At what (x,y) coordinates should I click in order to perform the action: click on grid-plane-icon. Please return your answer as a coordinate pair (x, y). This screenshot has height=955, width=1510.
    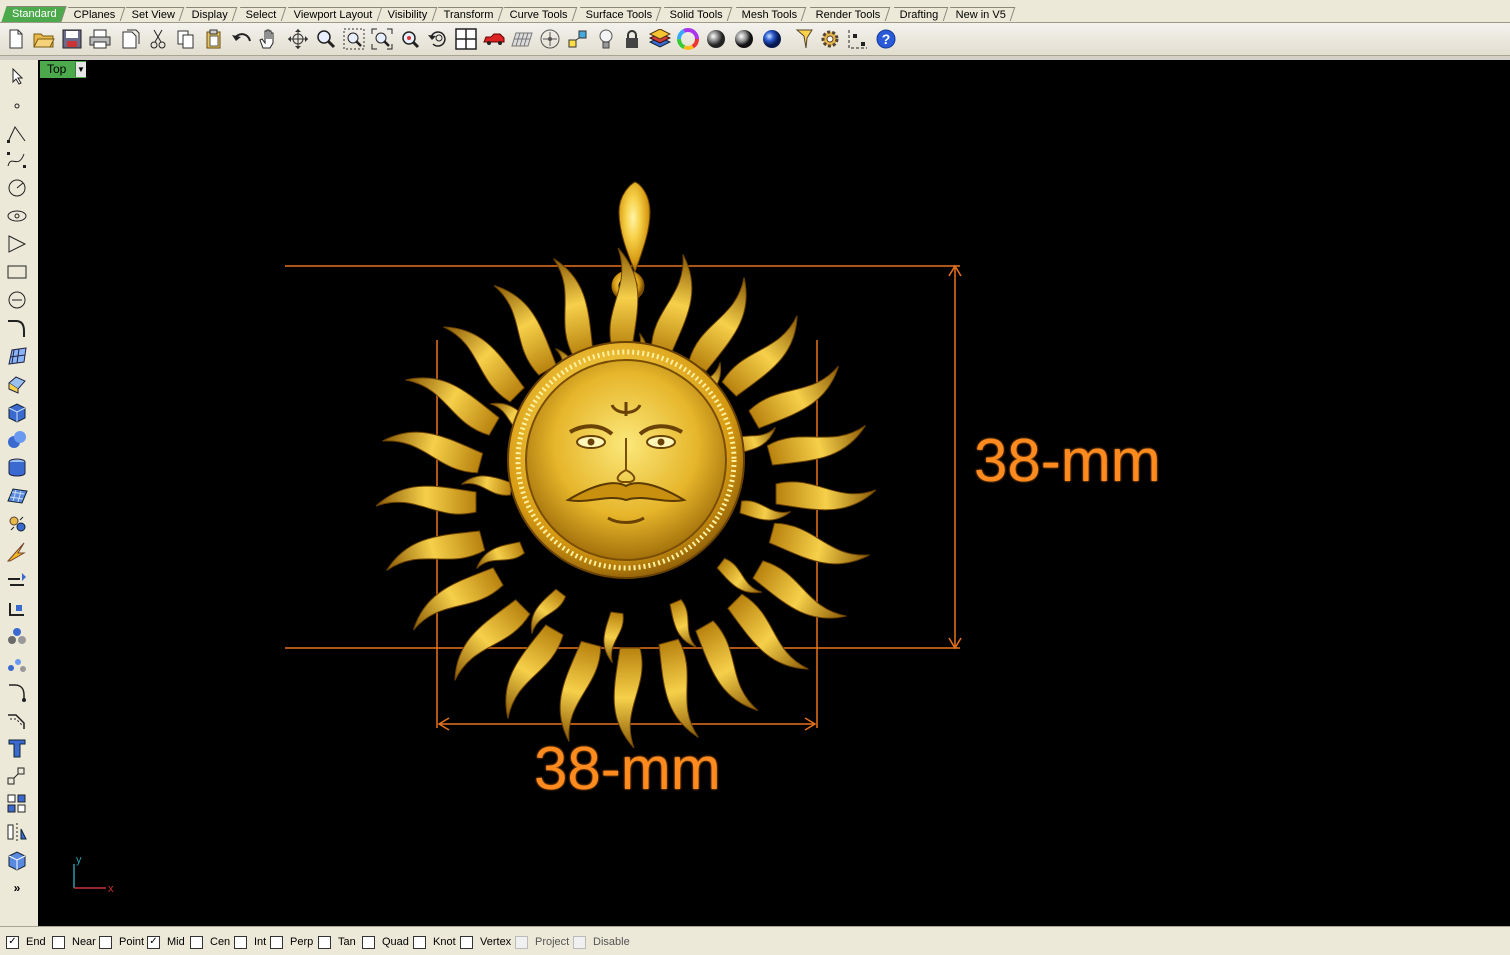
    Looking at the image, I should click on (522, 39).